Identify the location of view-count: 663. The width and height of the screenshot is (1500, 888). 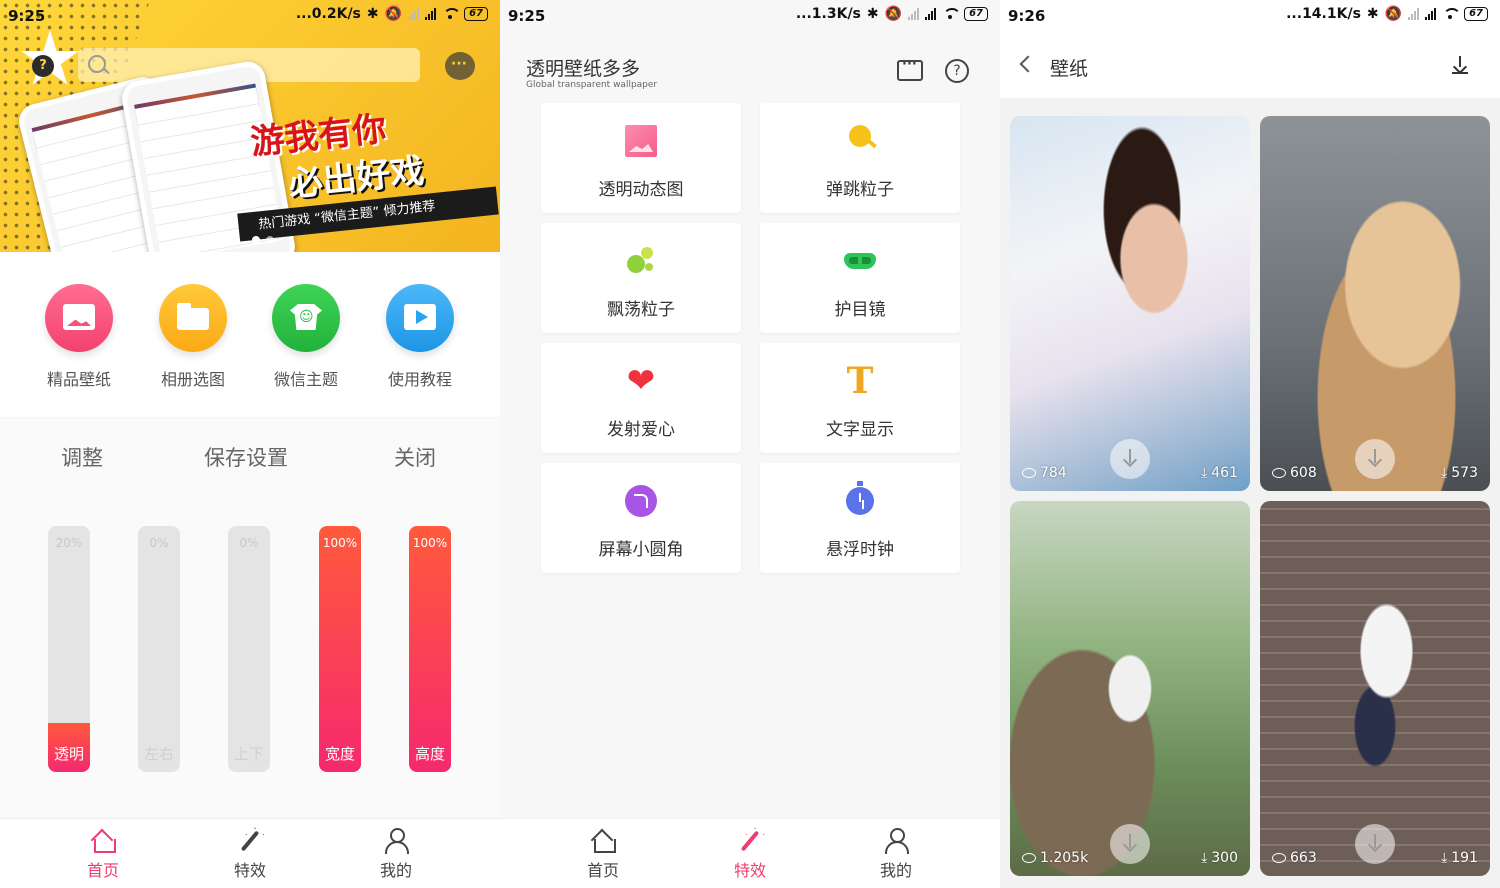
(1294, 858).